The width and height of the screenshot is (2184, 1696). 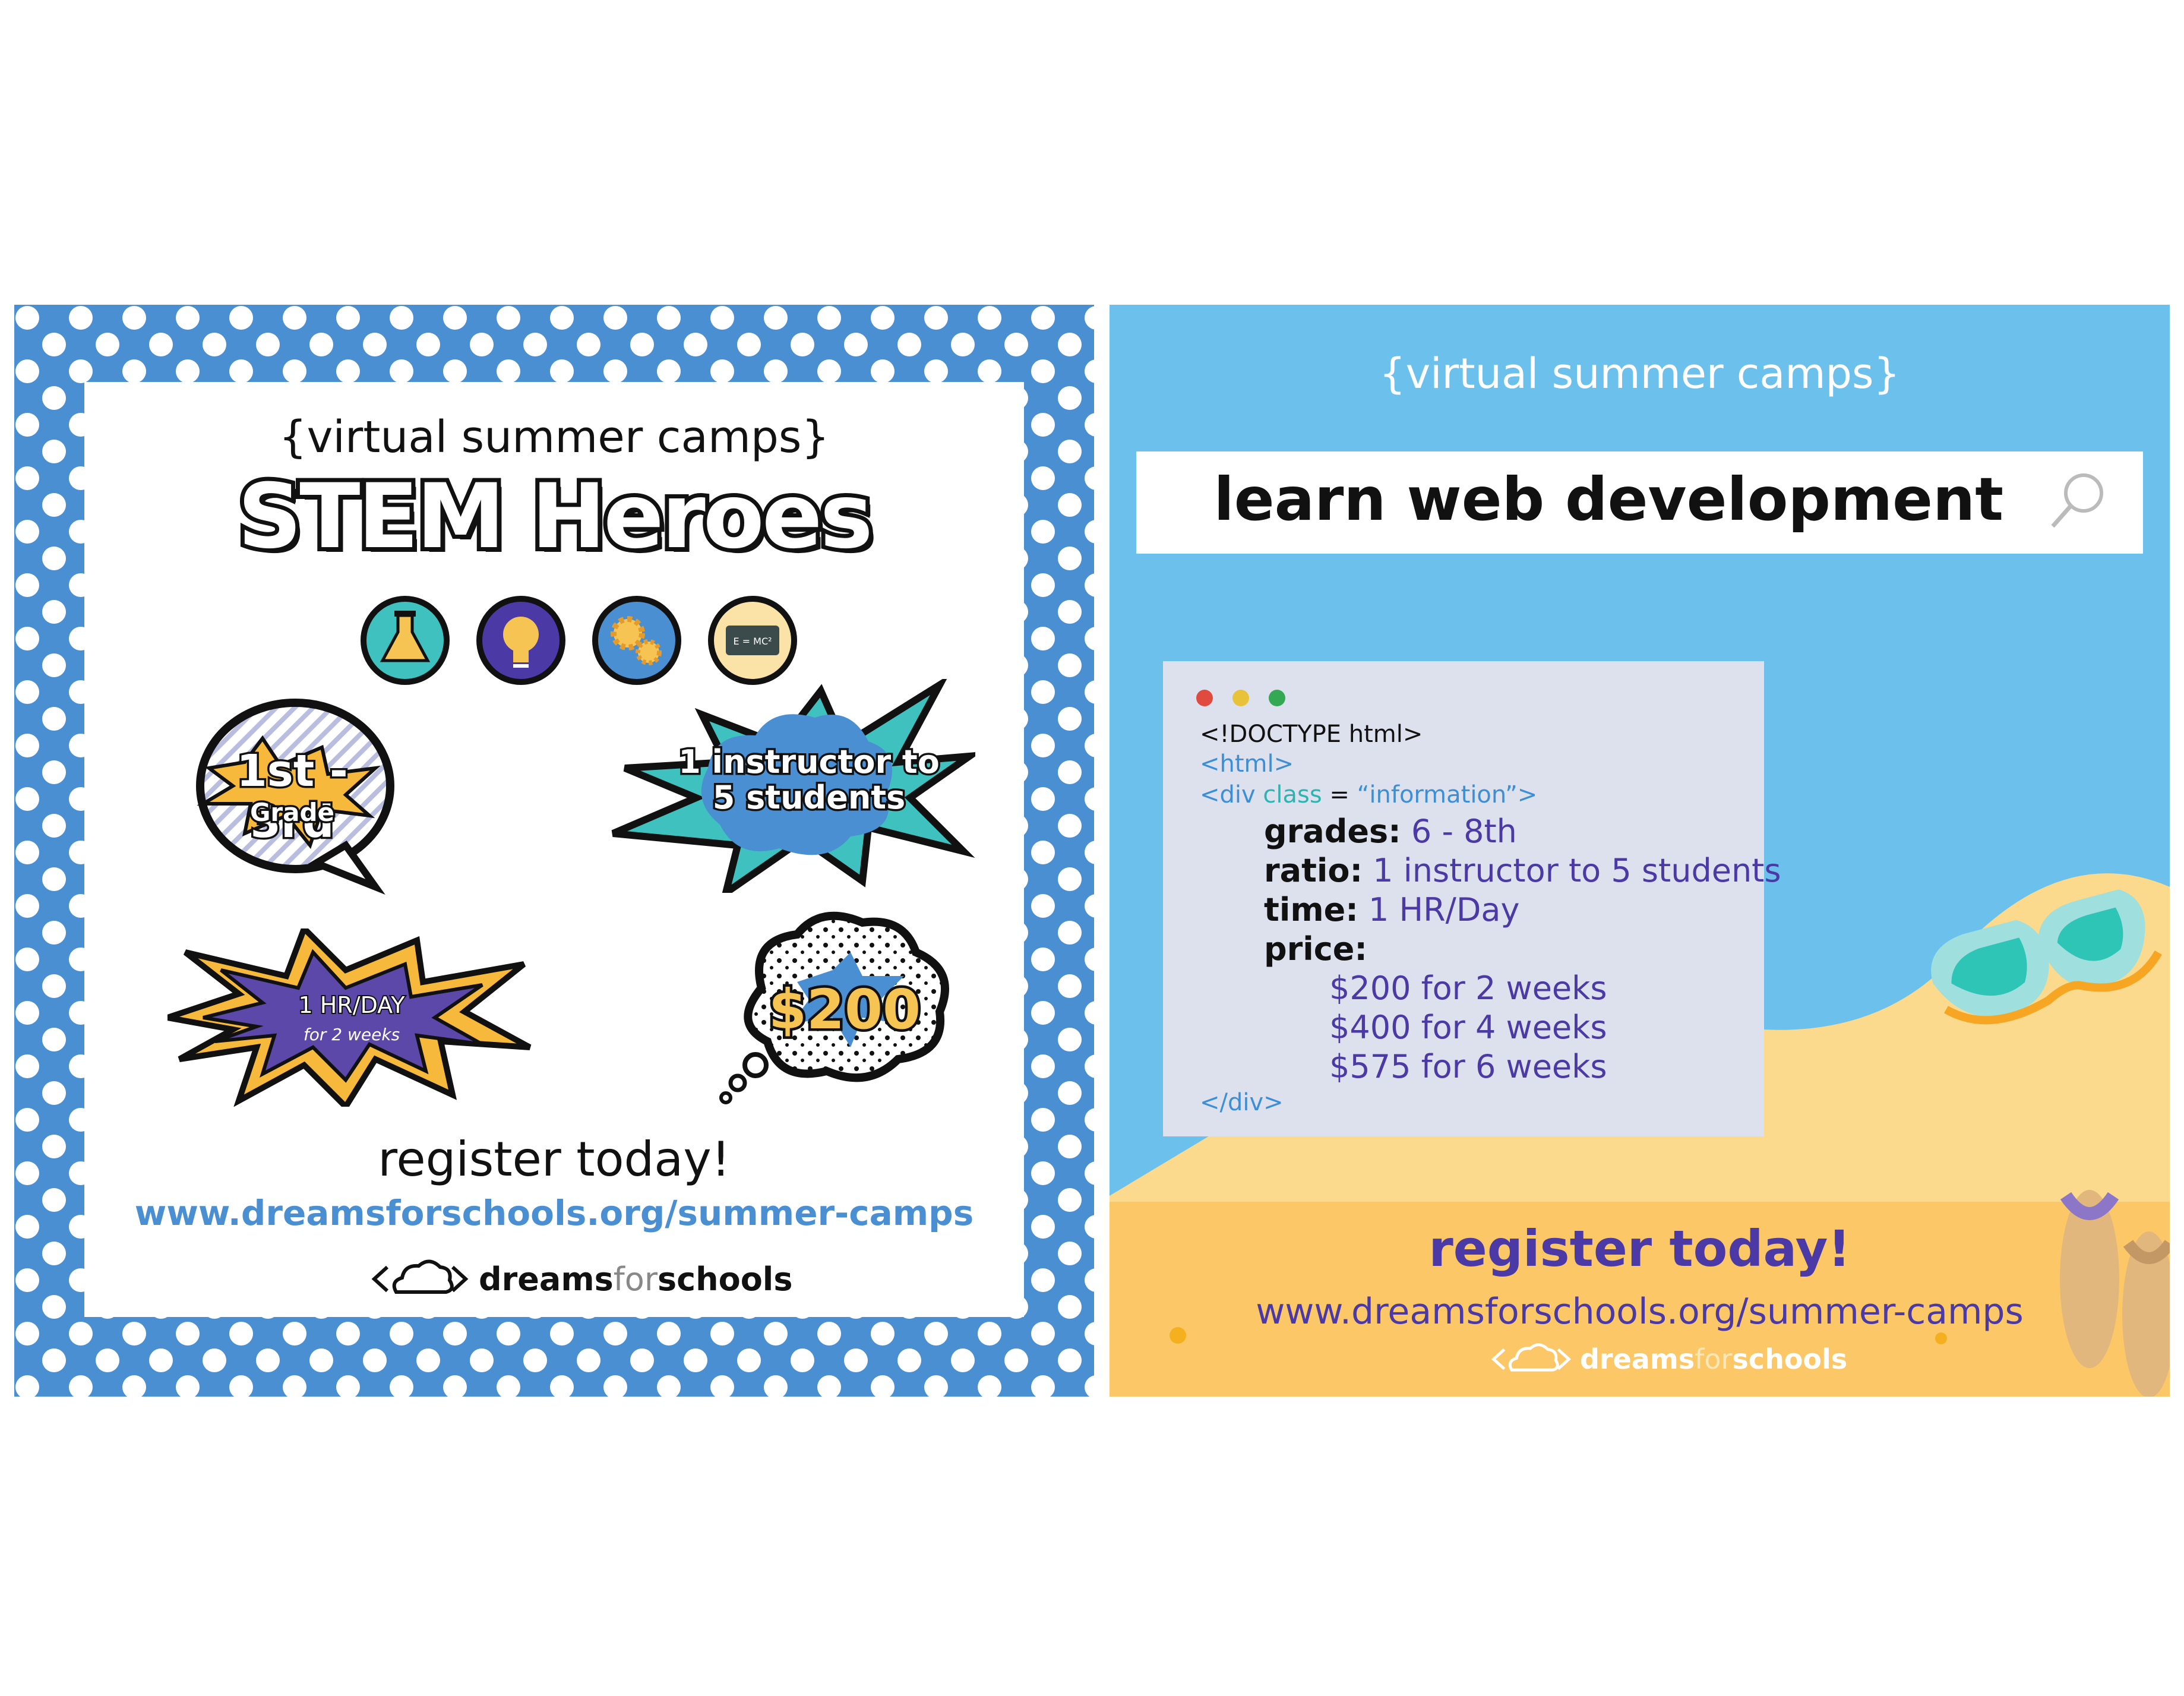 I want to click on minimize-dot-icon, so click(x=1241, y=698).